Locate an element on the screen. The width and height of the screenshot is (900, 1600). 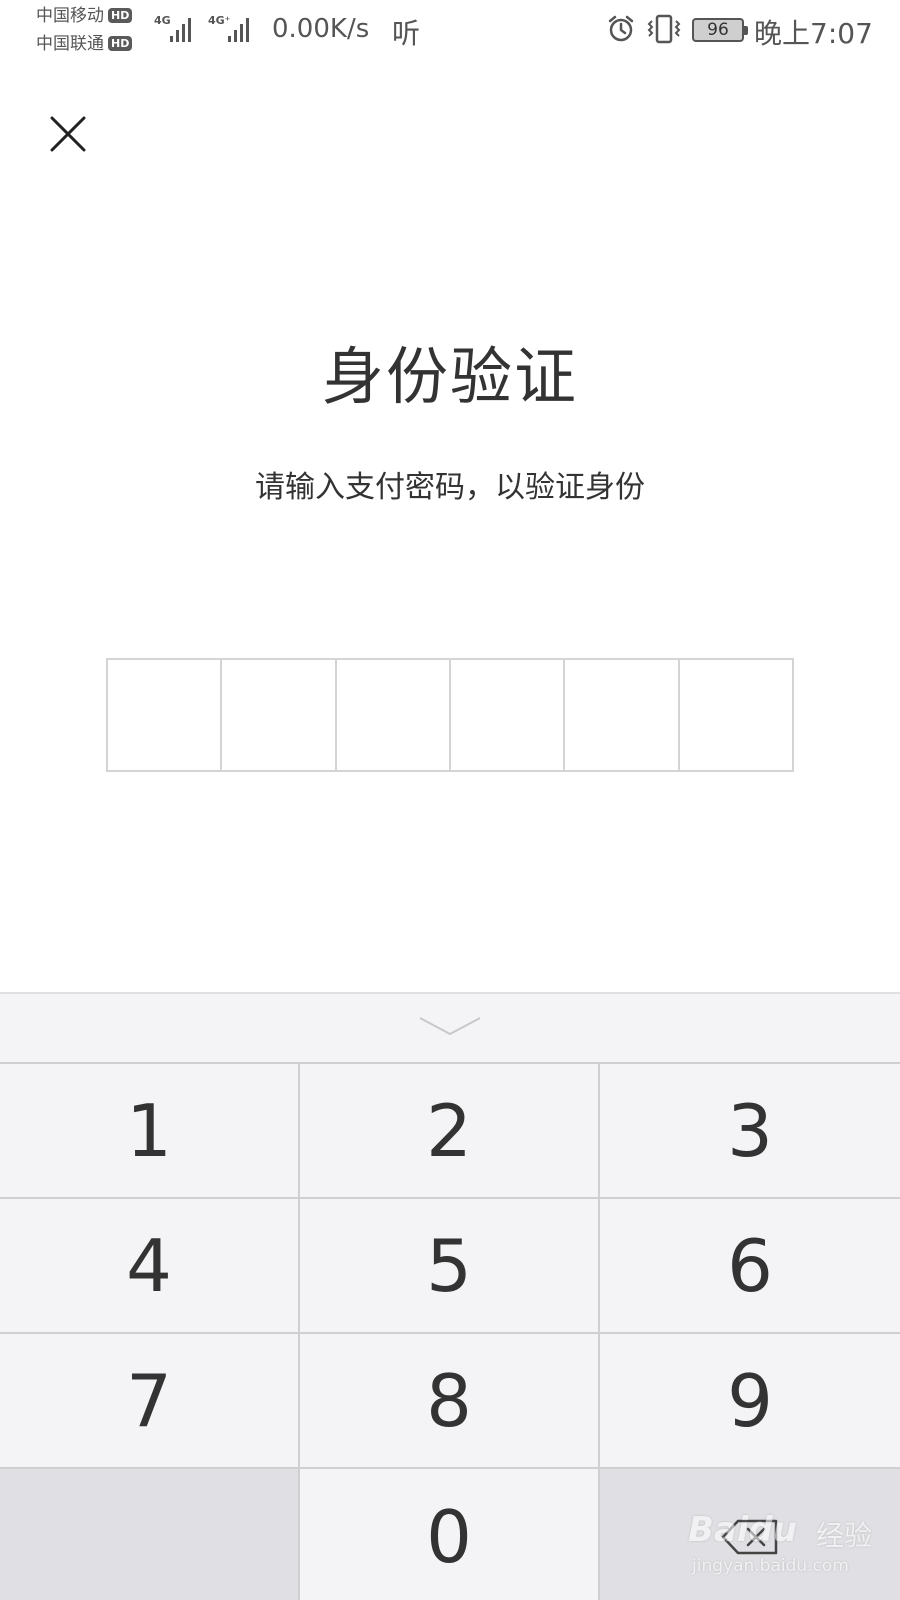
key-0: 0 is located at coordinates (450, 1534).